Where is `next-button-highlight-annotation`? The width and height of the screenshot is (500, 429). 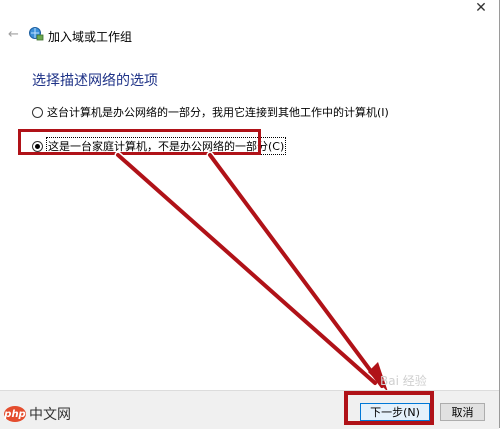 next-button-highlight-annotation is located at coordinates (389, 408).